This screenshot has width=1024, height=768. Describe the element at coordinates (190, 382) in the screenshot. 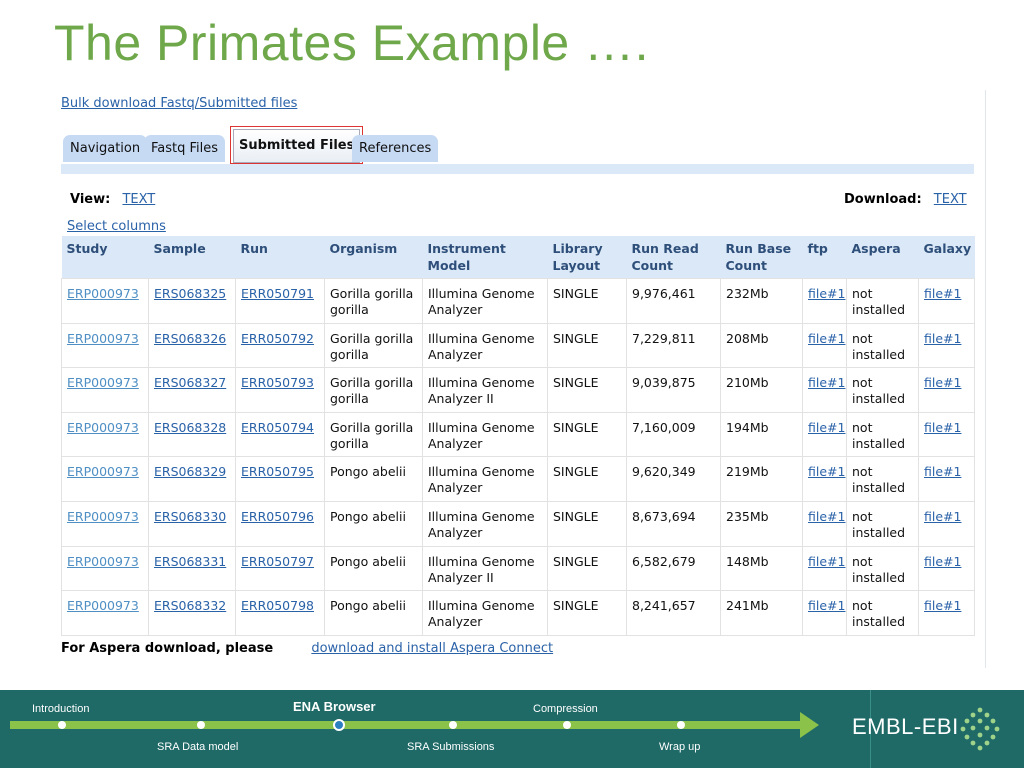

I see `sample-link: ERS068327` at that location.